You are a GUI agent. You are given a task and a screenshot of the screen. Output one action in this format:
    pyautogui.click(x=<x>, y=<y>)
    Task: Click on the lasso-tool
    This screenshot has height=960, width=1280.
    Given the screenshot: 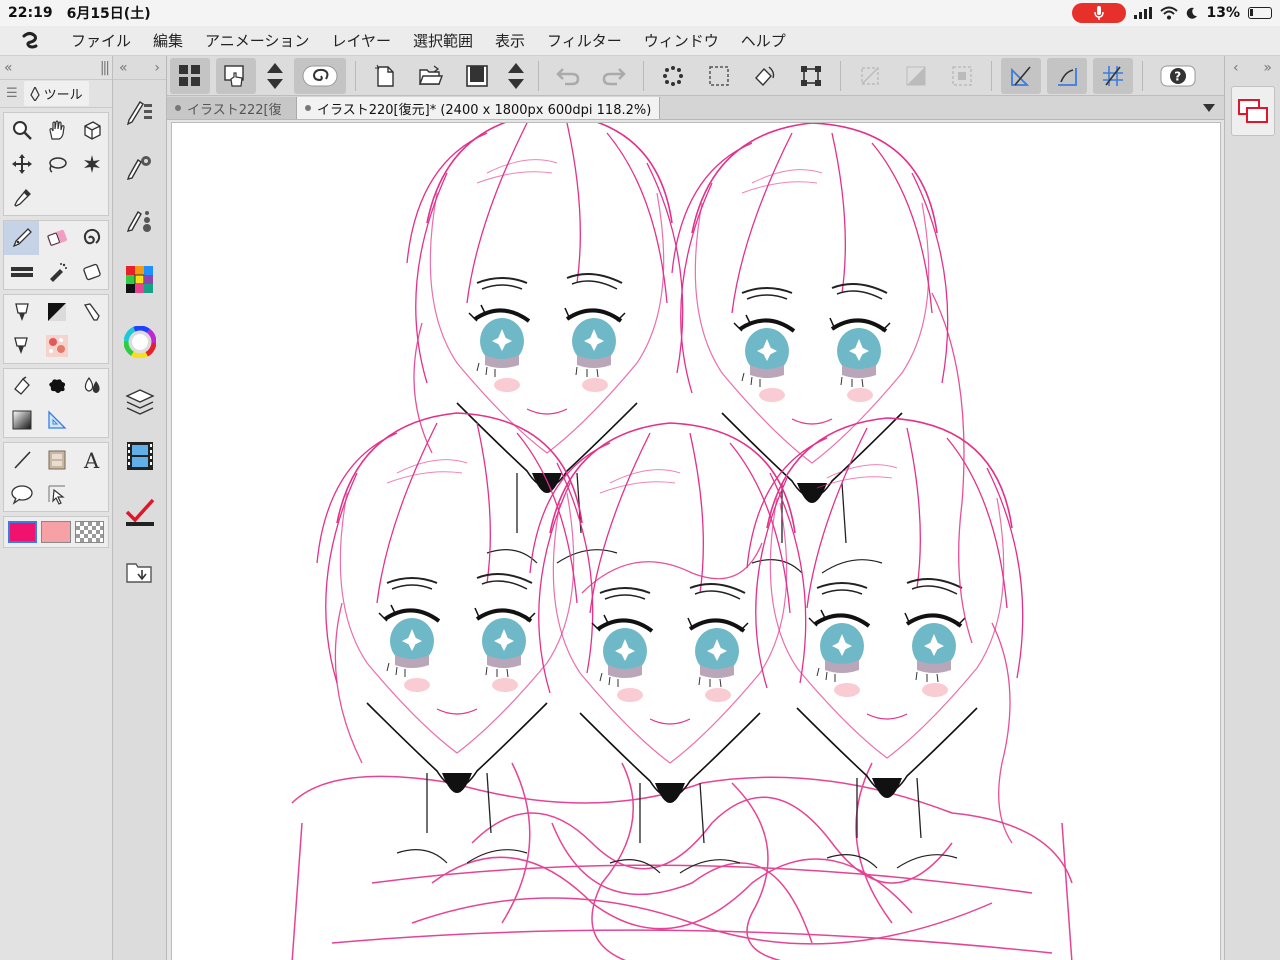 What is the action you would take?
    pyautogui.click(x=56, y=164)
    